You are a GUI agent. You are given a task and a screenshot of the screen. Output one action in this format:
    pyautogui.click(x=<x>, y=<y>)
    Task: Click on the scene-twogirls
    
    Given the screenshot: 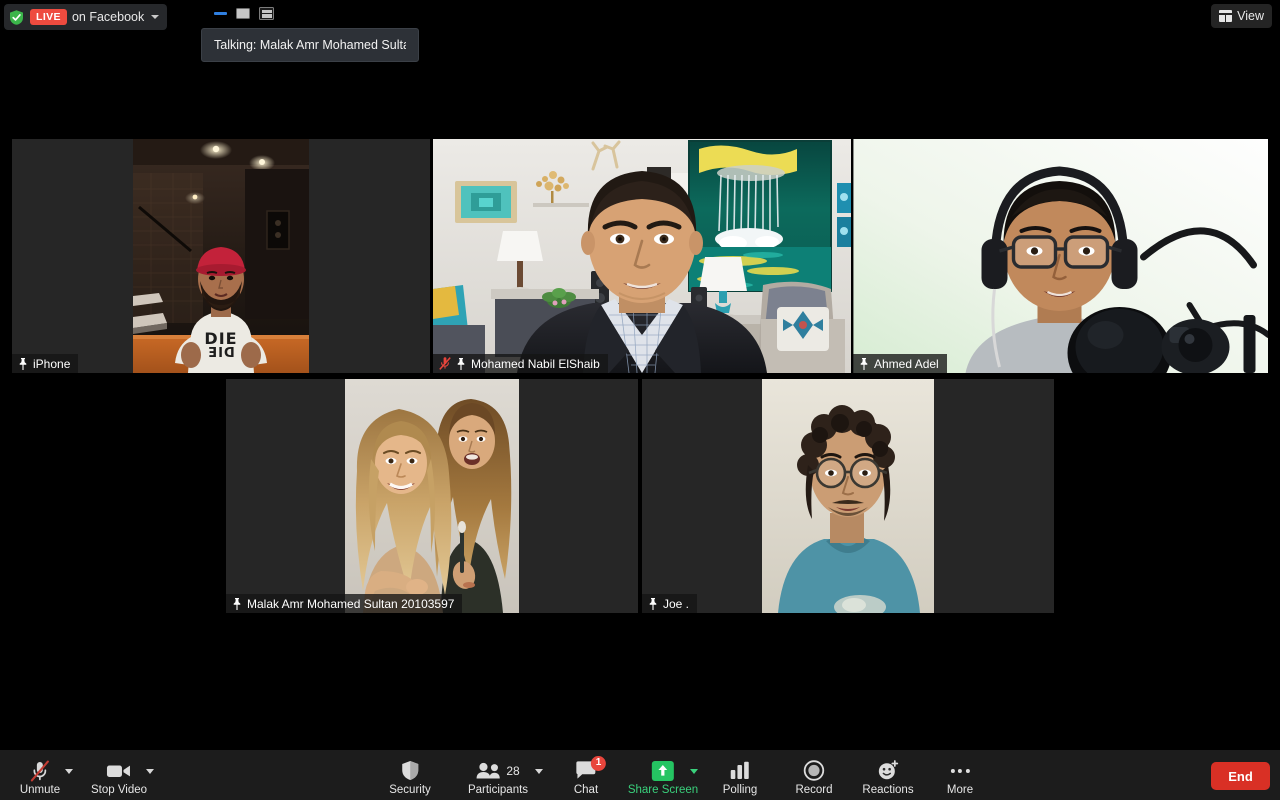 What is the action you would take?
    pyautogui.click(x=432, y=496)
    